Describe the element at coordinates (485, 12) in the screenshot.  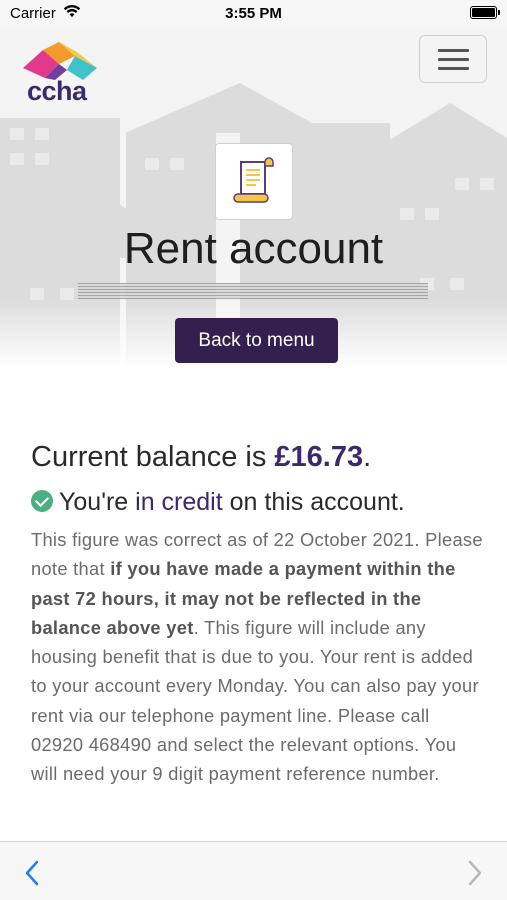
I see `battery-icon` at that location.